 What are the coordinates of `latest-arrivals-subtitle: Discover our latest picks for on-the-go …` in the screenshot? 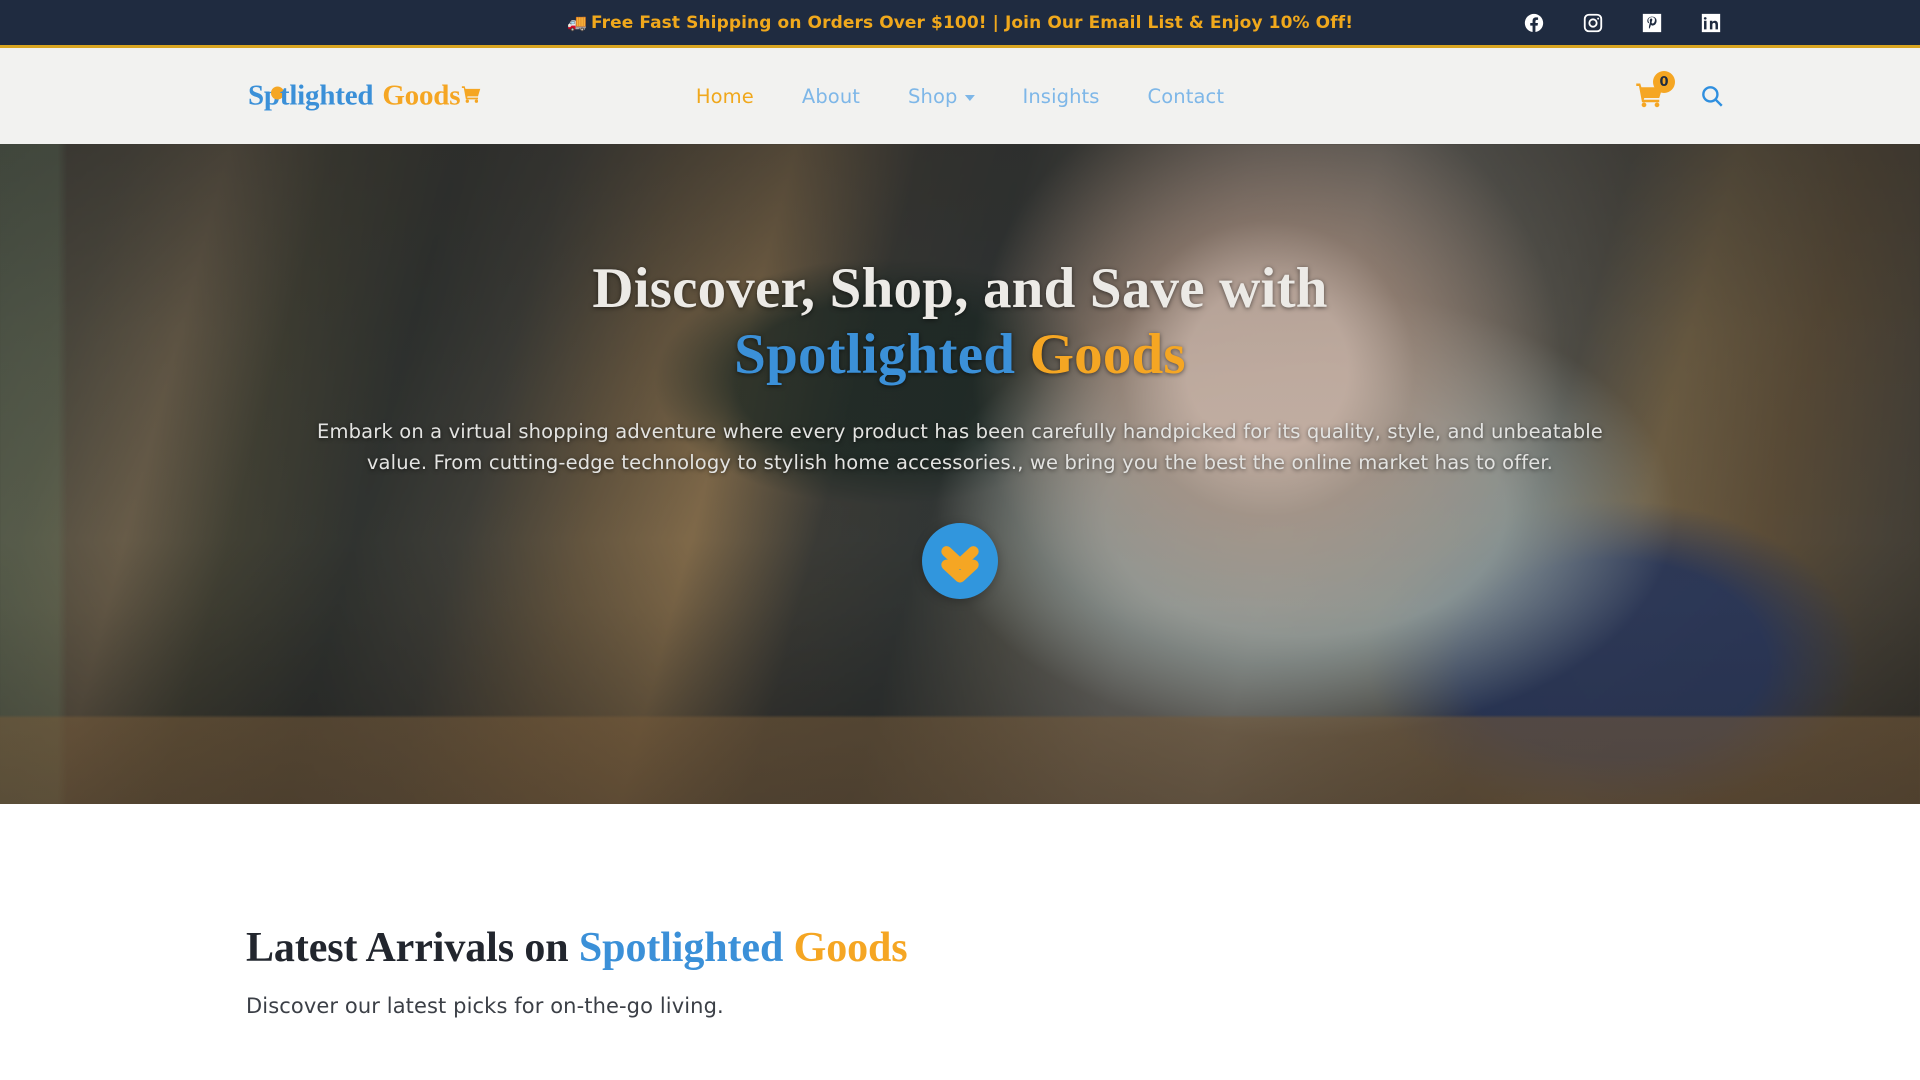 It's located at (485, 1006).